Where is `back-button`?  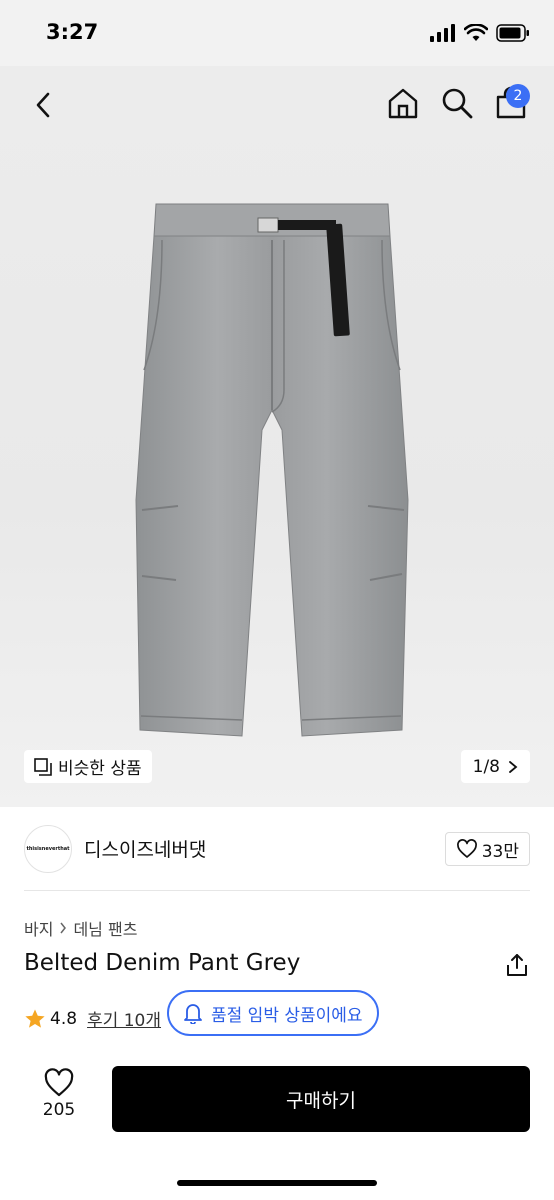
back-button is located at coordinates (43, 105).